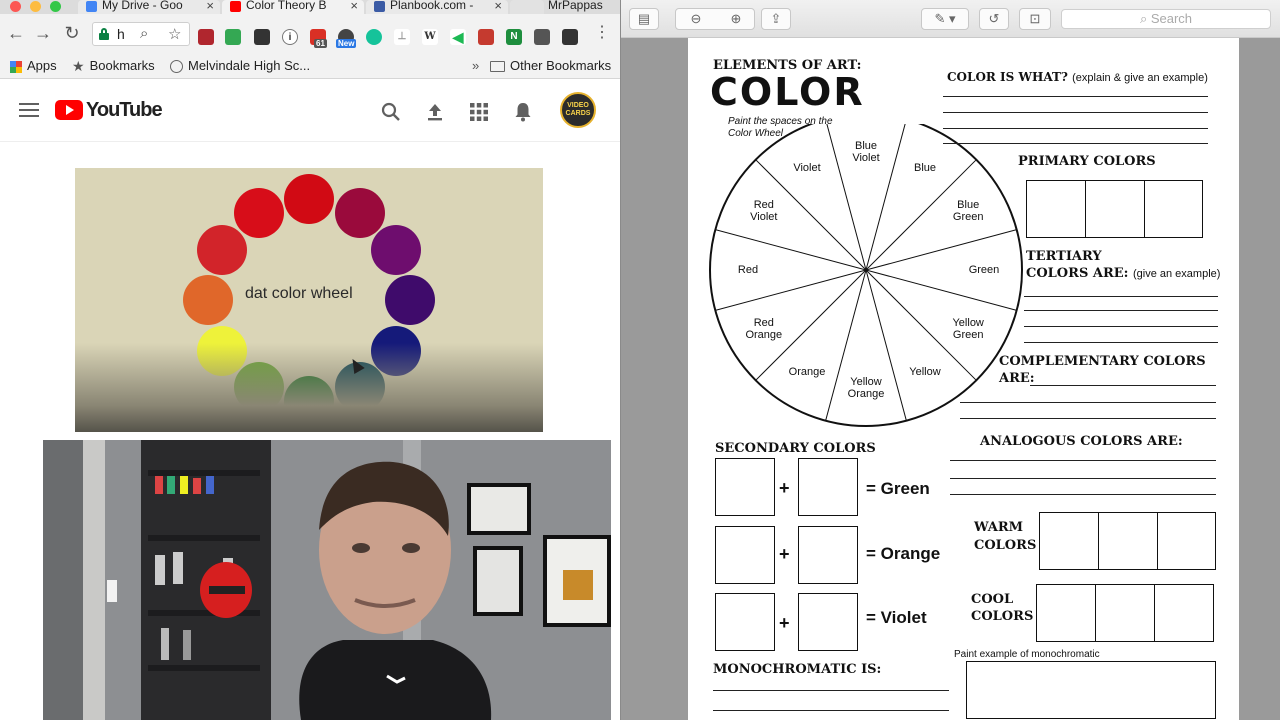 Image resolution: width=1280 pixels, height=720 pixels. I want to click on school-icon, so click(176, 67).